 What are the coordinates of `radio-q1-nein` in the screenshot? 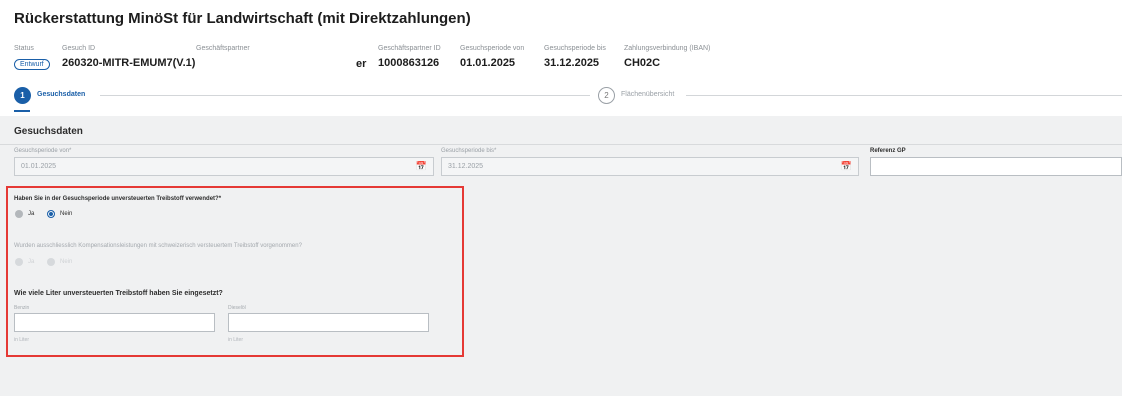 It's located at (51, 214).